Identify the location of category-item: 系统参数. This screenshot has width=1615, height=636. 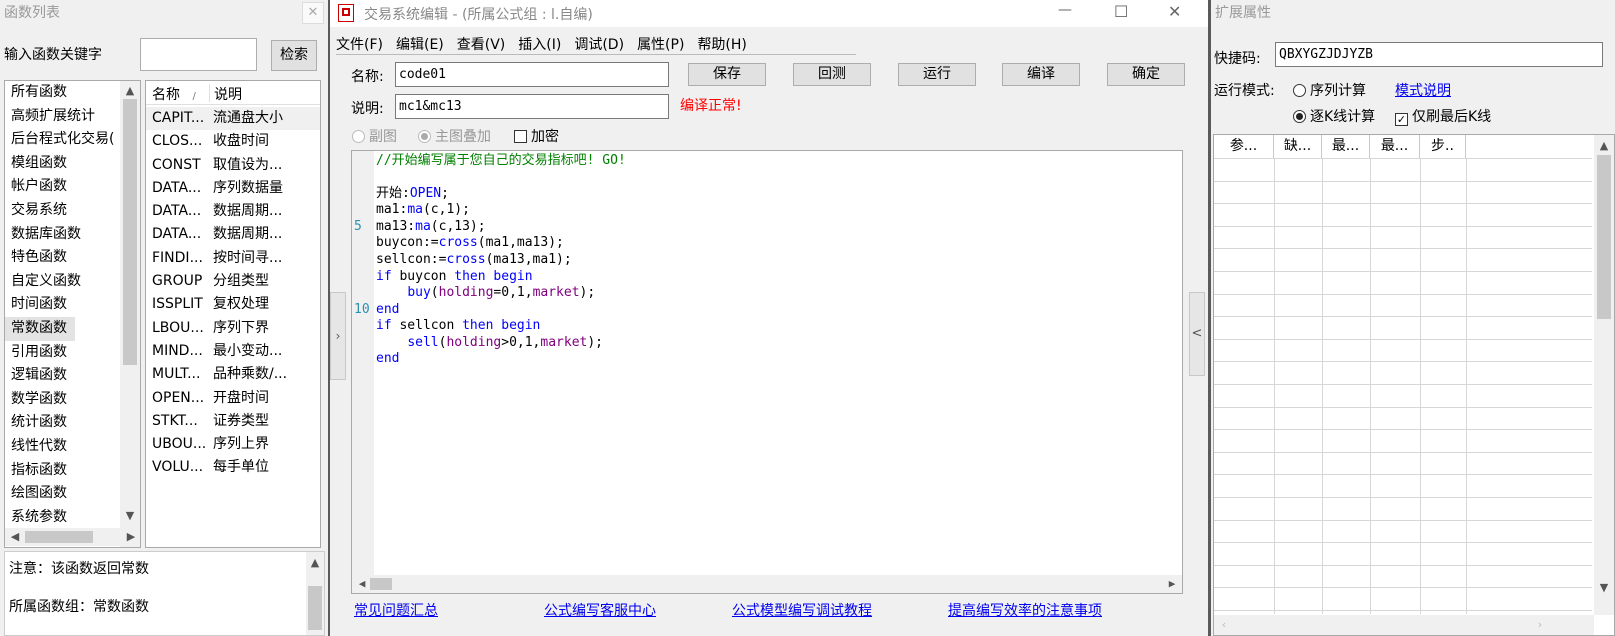
(62, 518).